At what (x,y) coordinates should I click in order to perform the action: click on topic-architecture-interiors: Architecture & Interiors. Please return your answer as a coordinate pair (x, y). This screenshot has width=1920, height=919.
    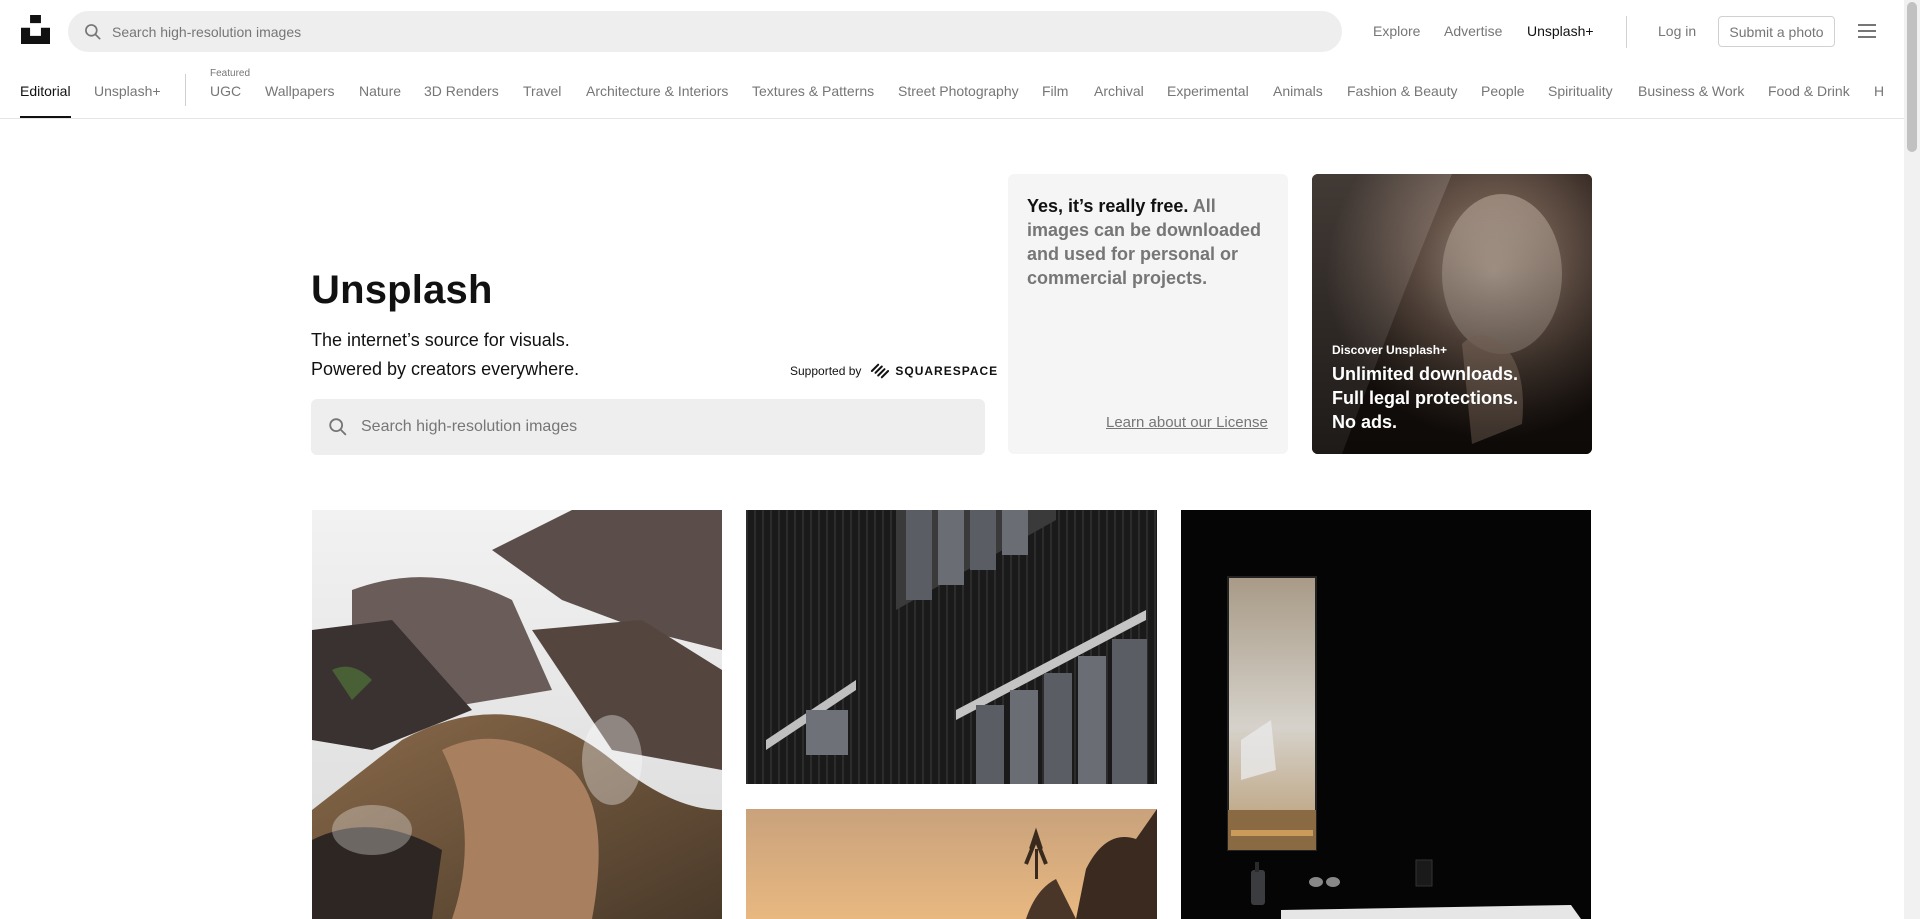
    Looking at the image, I should click on (657, 91).